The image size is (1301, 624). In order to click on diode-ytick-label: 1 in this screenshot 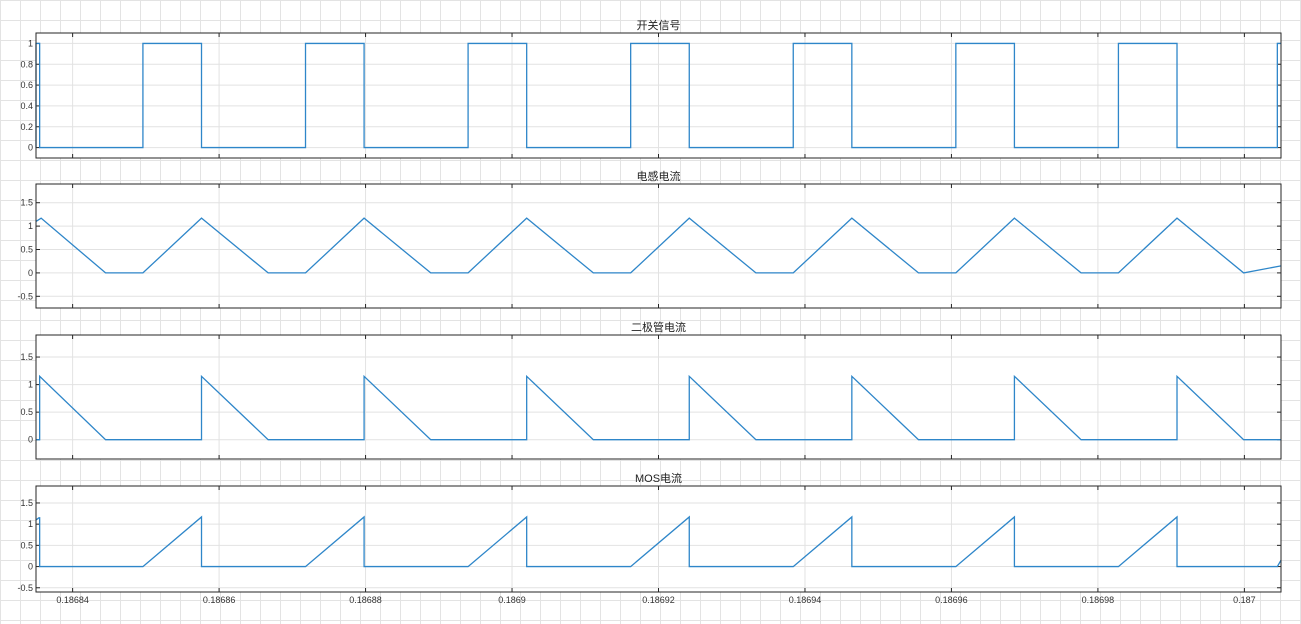, I will do `click(30, 385)`.